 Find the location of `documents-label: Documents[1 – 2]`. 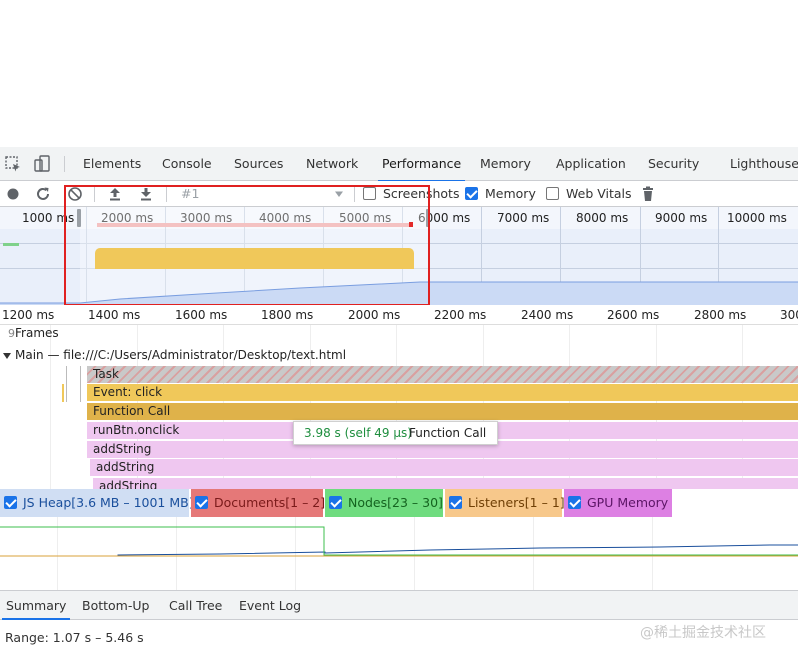

documents-label: Documents[1 – 2] is located at coordinates (270, 502).